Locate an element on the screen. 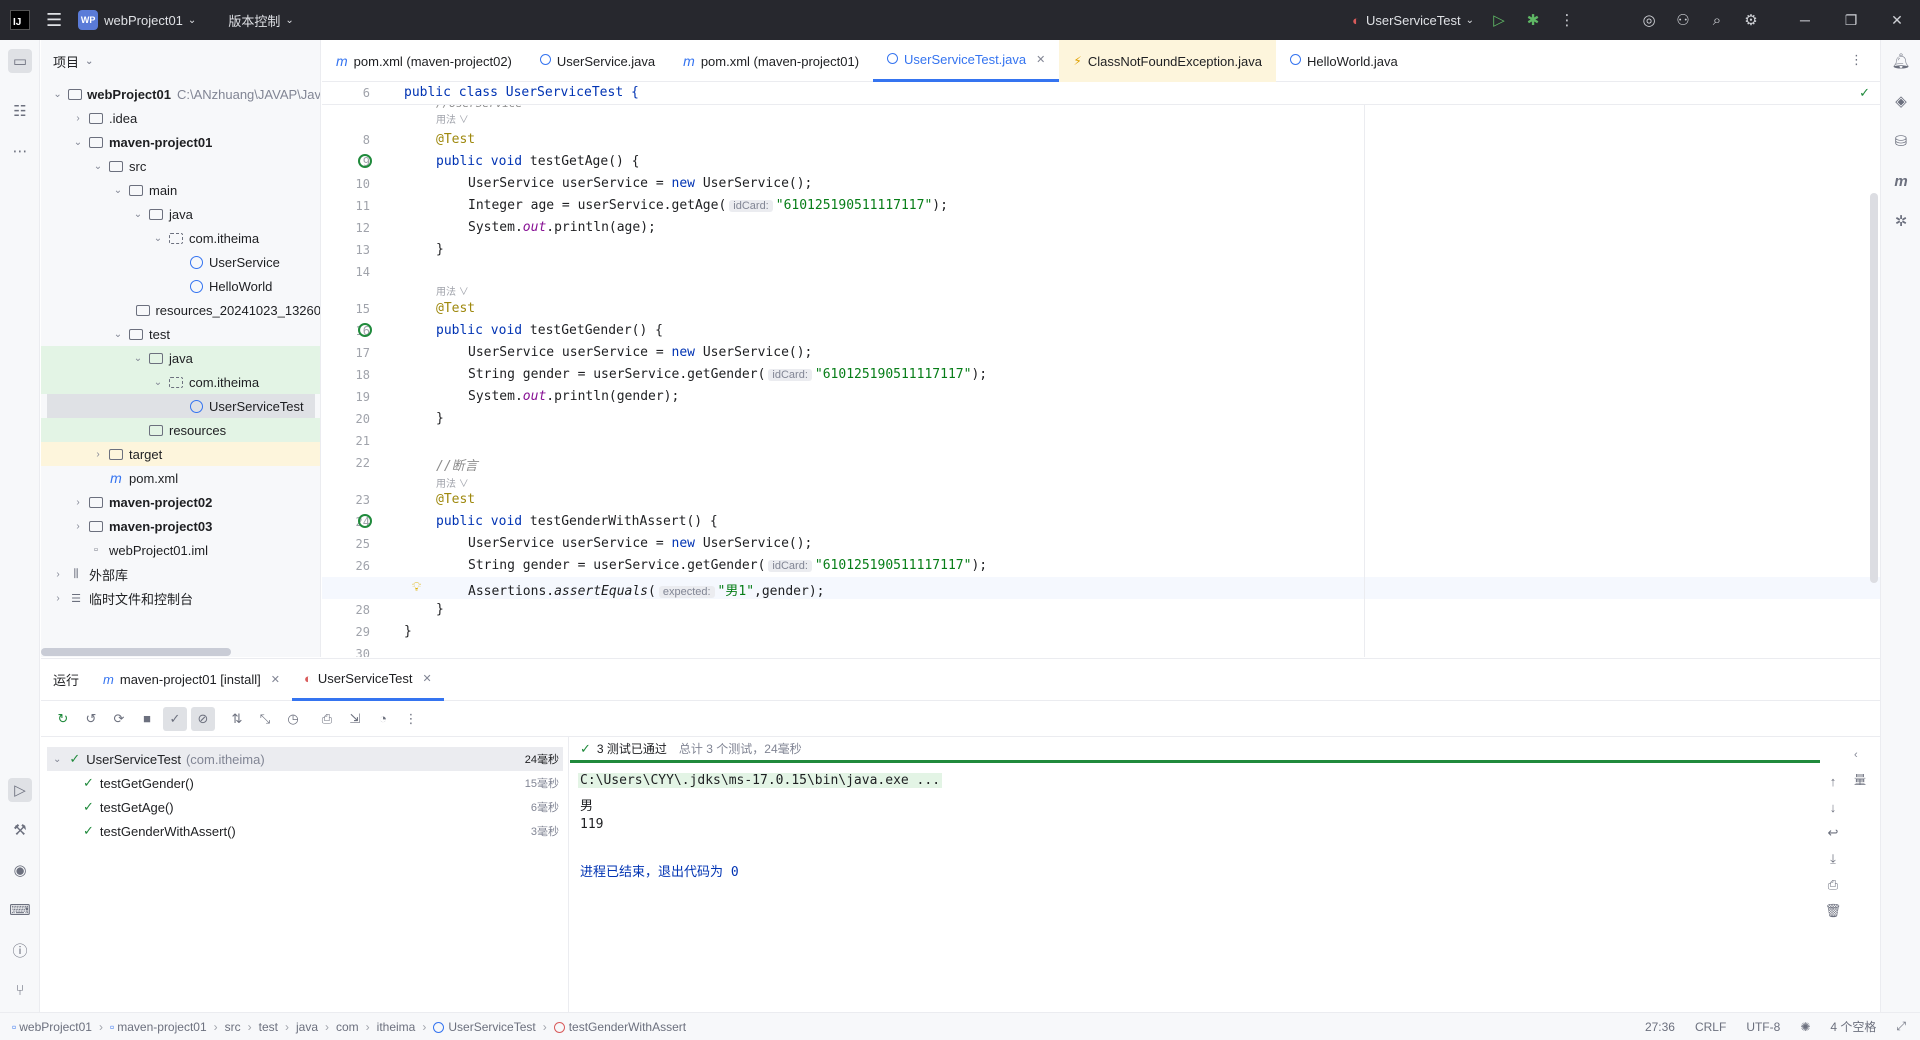 The image size is (1920, 1040). indent-setting: 4 个空格 is located at coordinates (1853, 1026).